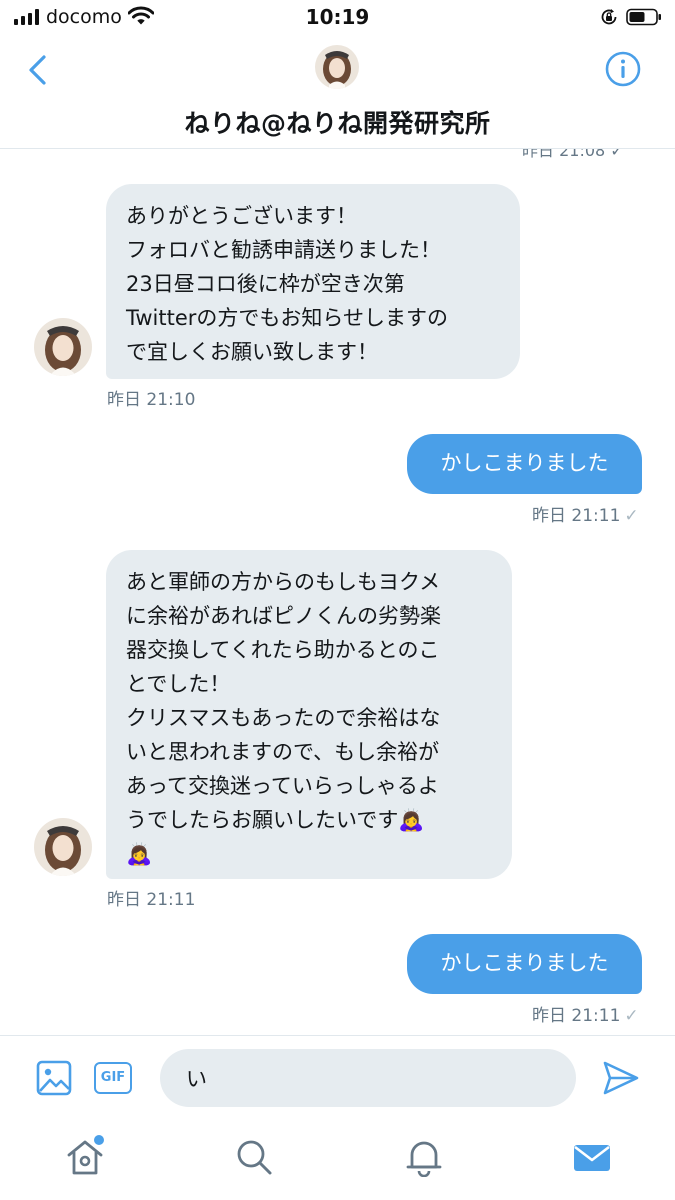 Image resolution: width=675 pixels, height=1200 pixels. I want to click on bottom-tab-bar, so click(337, 1160).